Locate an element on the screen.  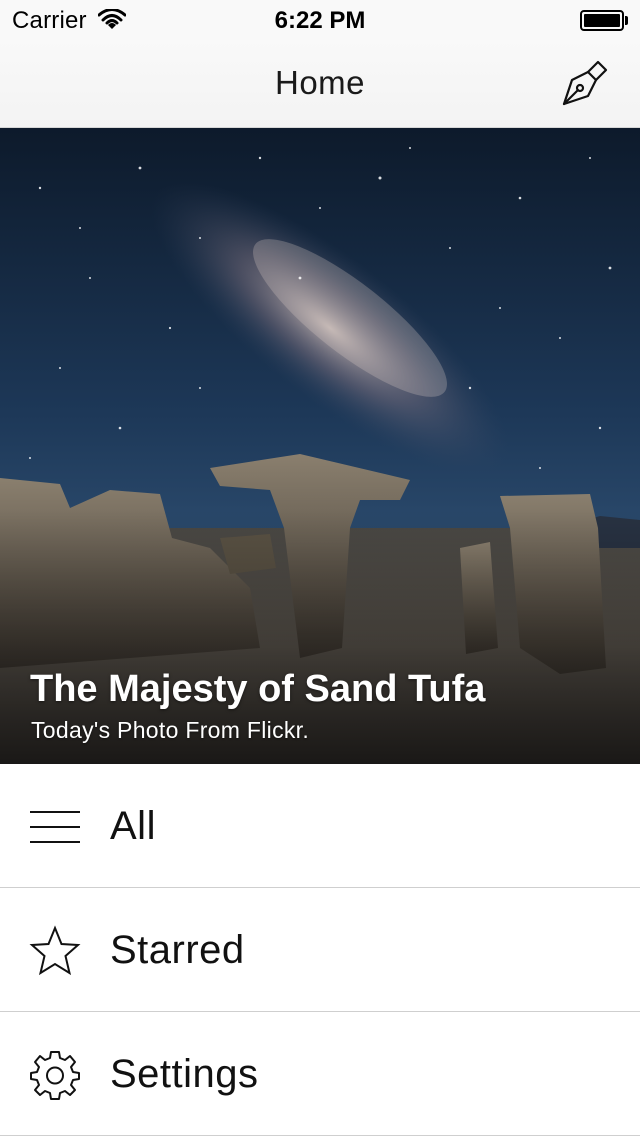
menu-item-all: All is located at coordinates (320, 826).